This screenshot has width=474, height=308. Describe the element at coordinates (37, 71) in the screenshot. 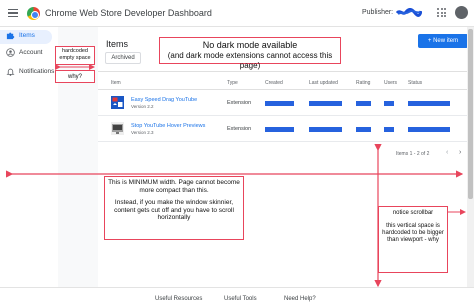

I see `sidebar-item-label: Notifications` at that location.